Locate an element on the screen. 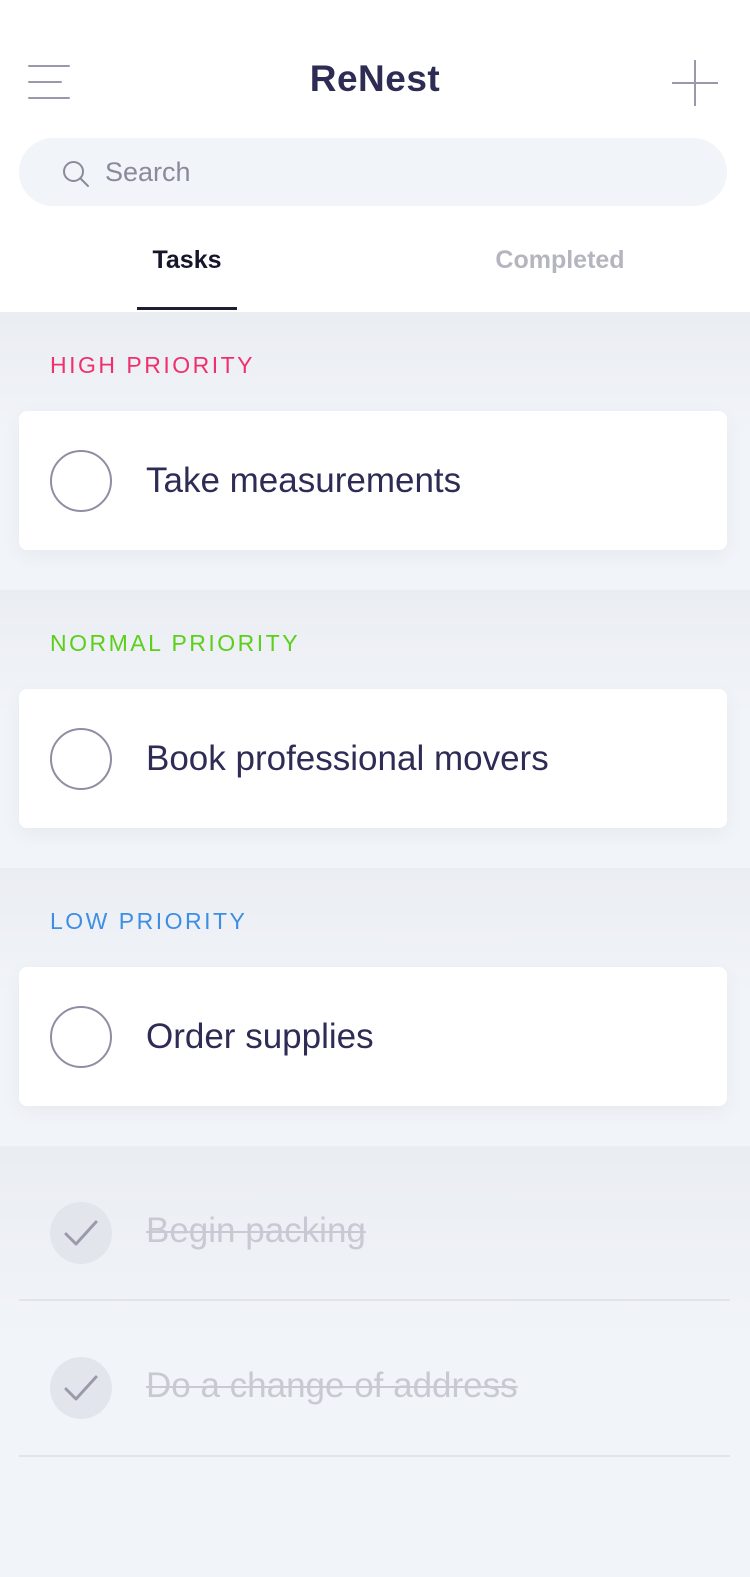  task-title: Book professional movers is located at coordinates (347, 758).